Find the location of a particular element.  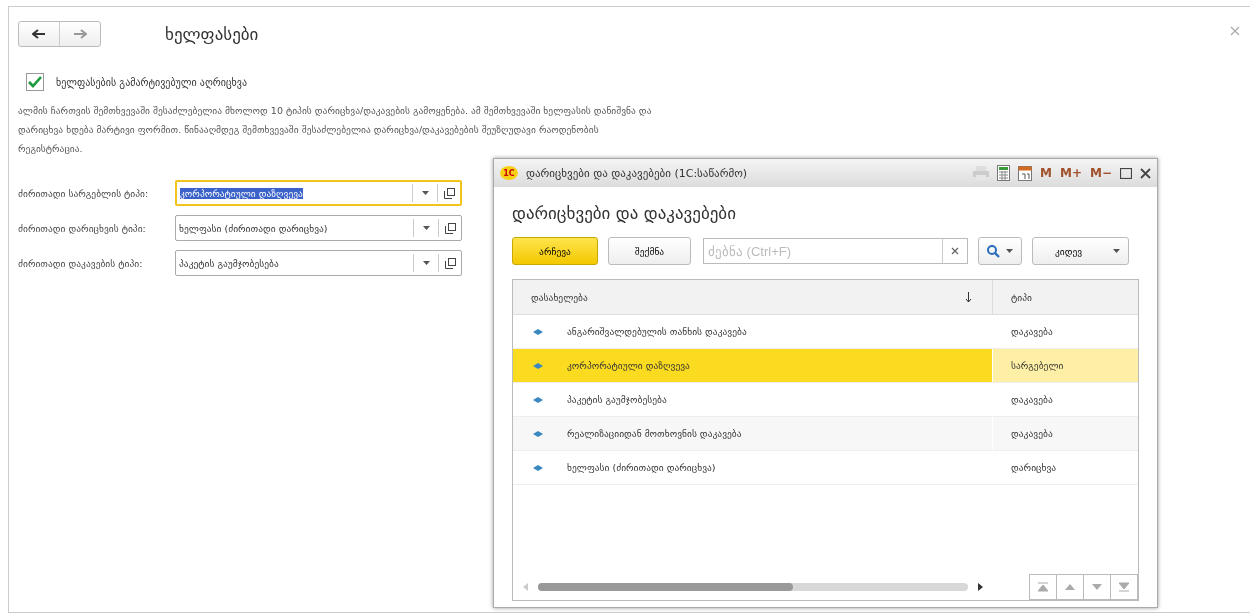

maximize-icon is located at coordinates (1126, 173).